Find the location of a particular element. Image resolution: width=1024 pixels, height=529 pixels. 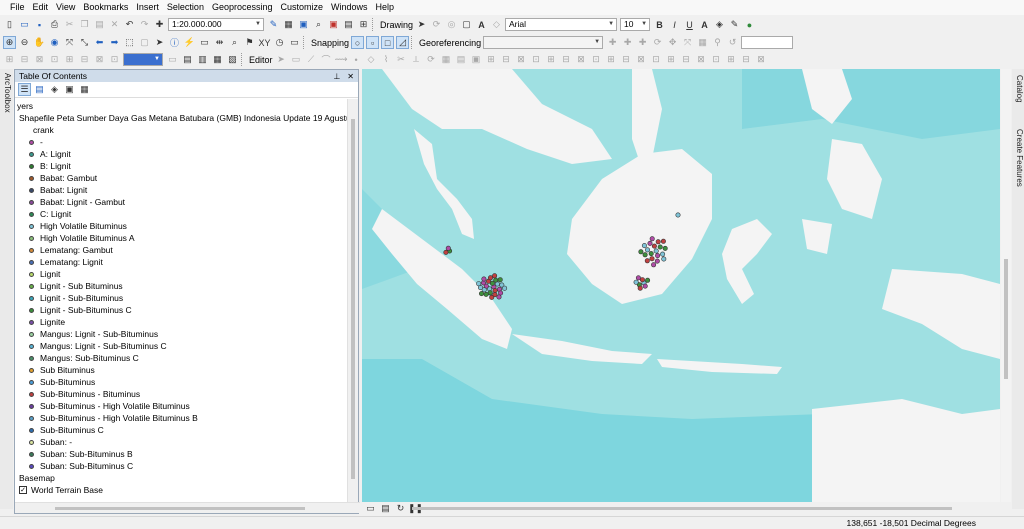

list-by-visibility-icon: ◈ is located at coordinates (54, 89).